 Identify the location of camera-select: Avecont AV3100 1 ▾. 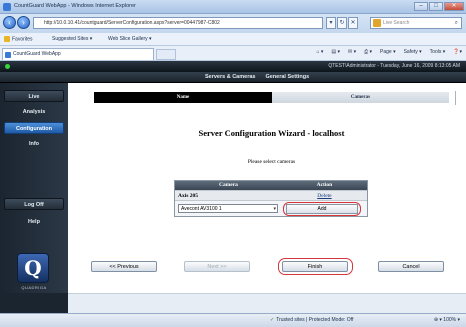
(228, 208).